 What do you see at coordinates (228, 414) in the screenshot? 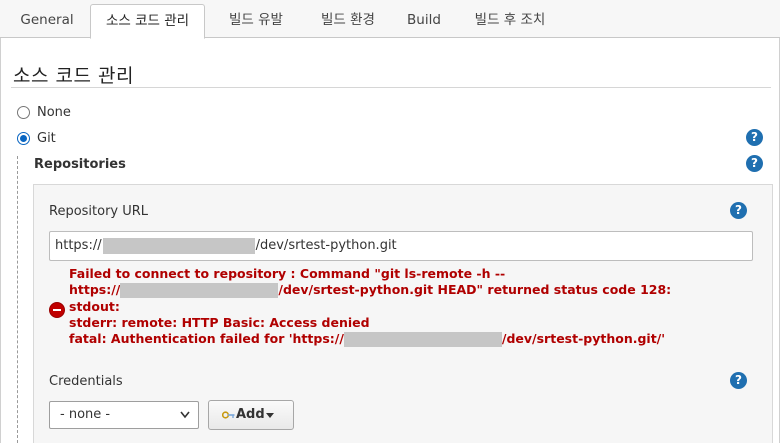
I see `key-icon` at bounding box center [228, 414].